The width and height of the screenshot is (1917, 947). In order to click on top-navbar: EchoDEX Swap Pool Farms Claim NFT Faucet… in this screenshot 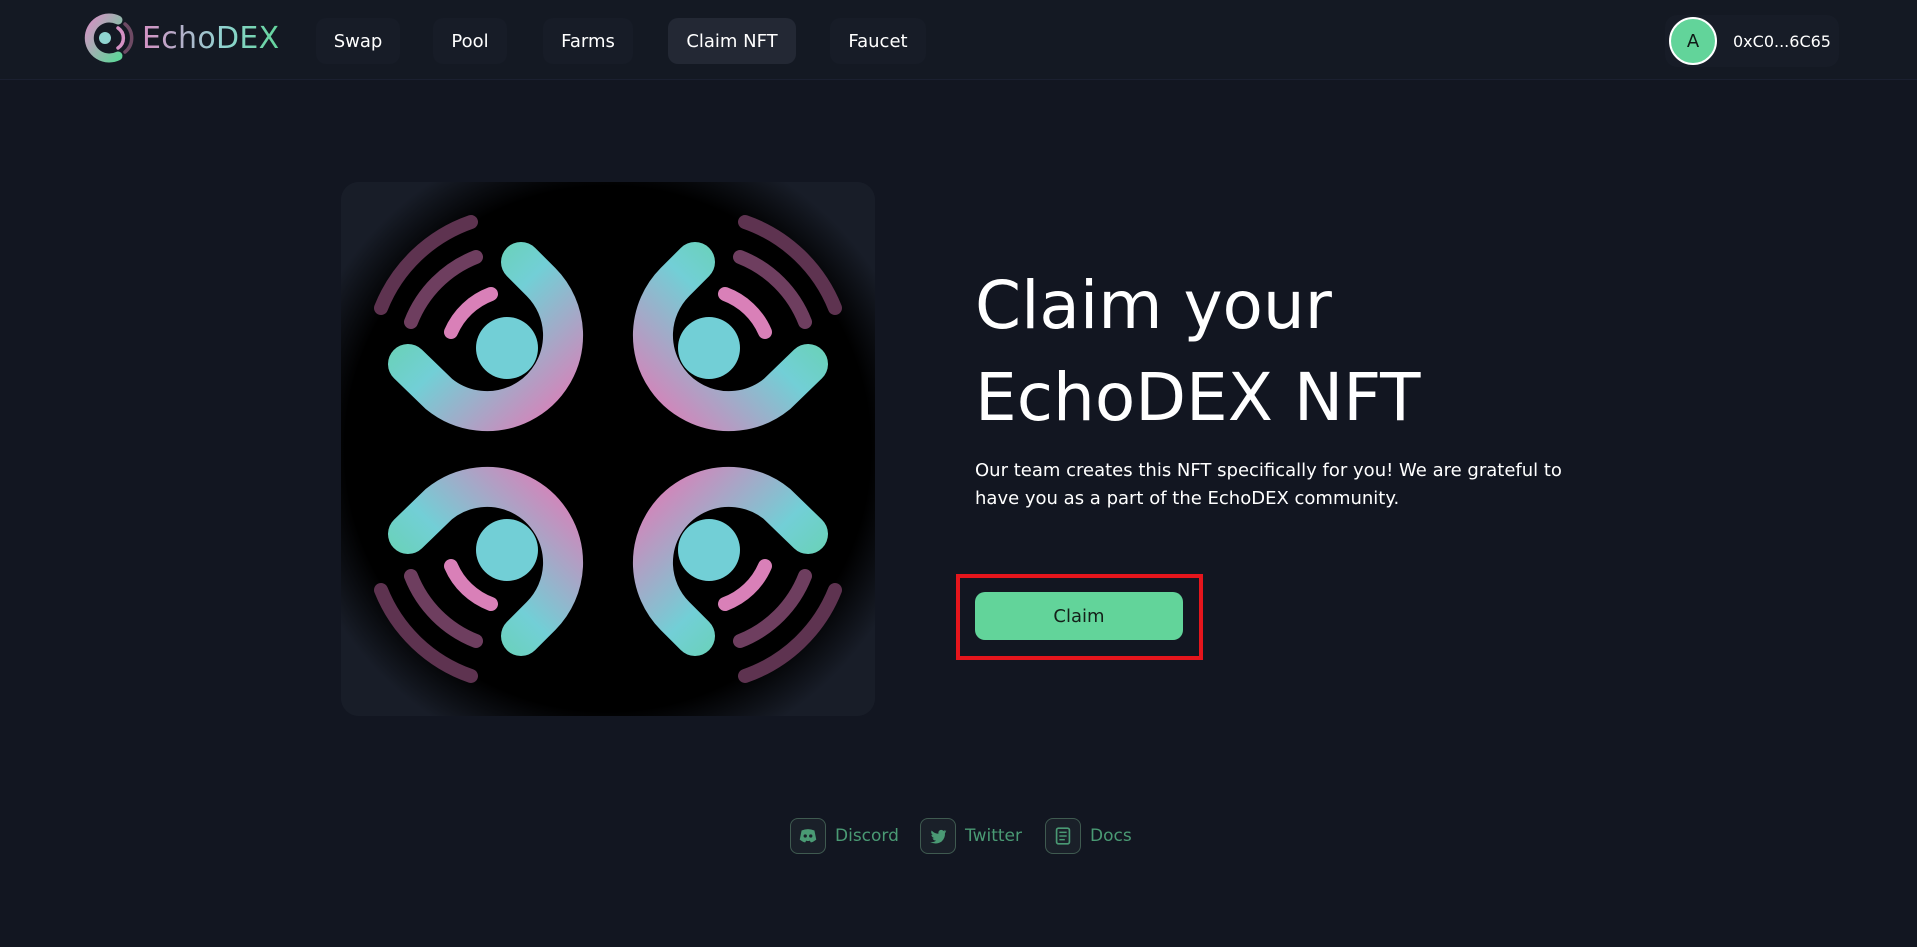, I will do `click(958, 40)`.